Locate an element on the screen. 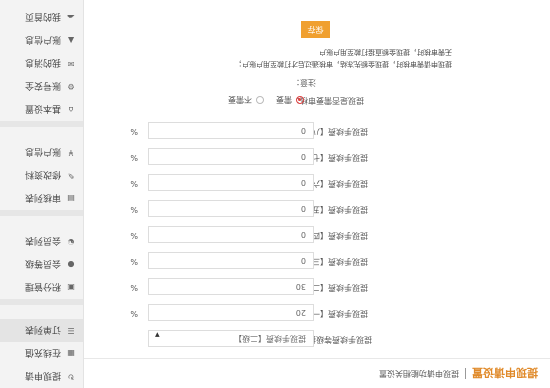 This screenshot has height=388, width=550. fee-row-5: 提现手续费【五级】： % is located at coordinates (317, 209).